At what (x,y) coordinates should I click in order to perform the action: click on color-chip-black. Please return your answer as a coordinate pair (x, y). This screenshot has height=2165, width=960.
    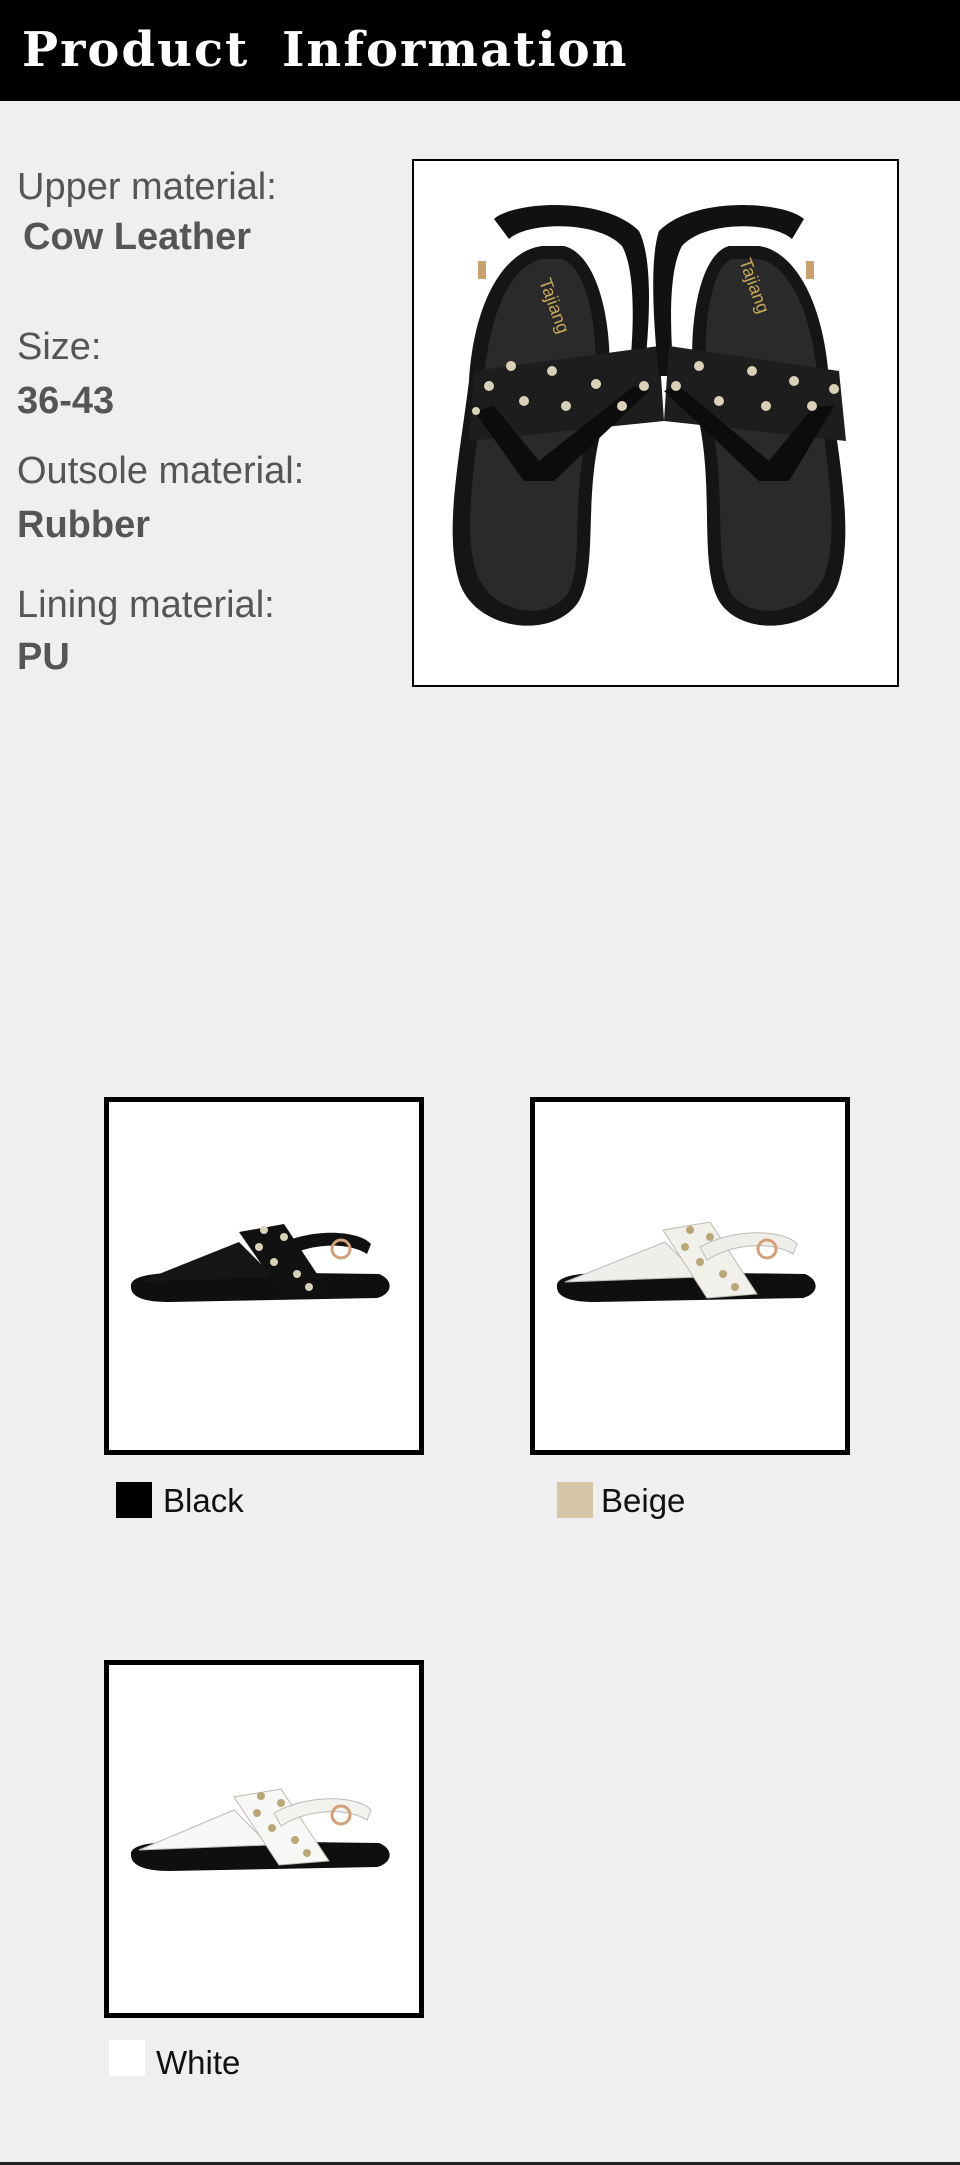
    Looking at the image, I should click on (134, 1500).